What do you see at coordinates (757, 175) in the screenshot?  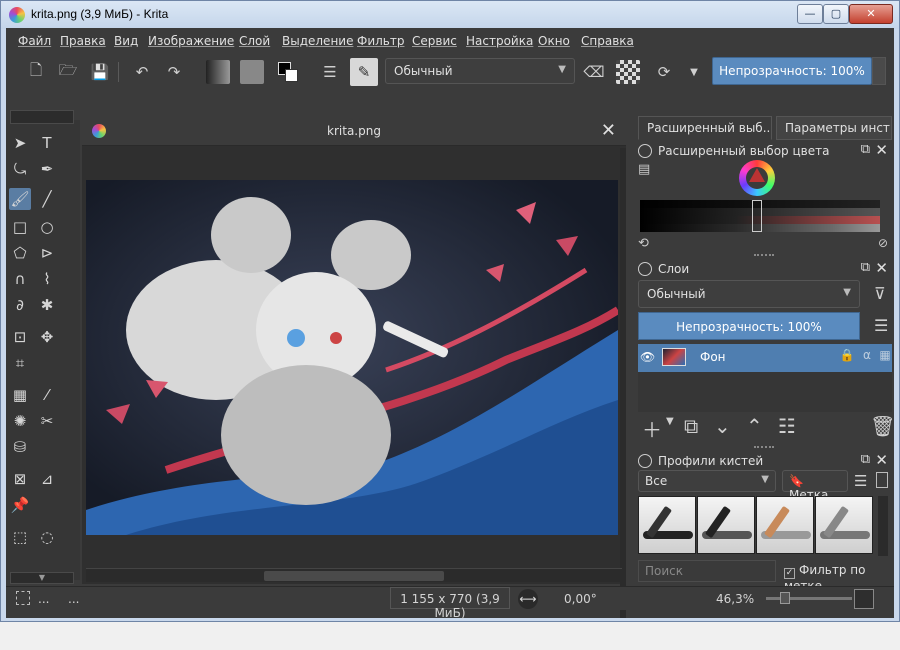 I see `color-triangle` at bounding box center [757, 175].